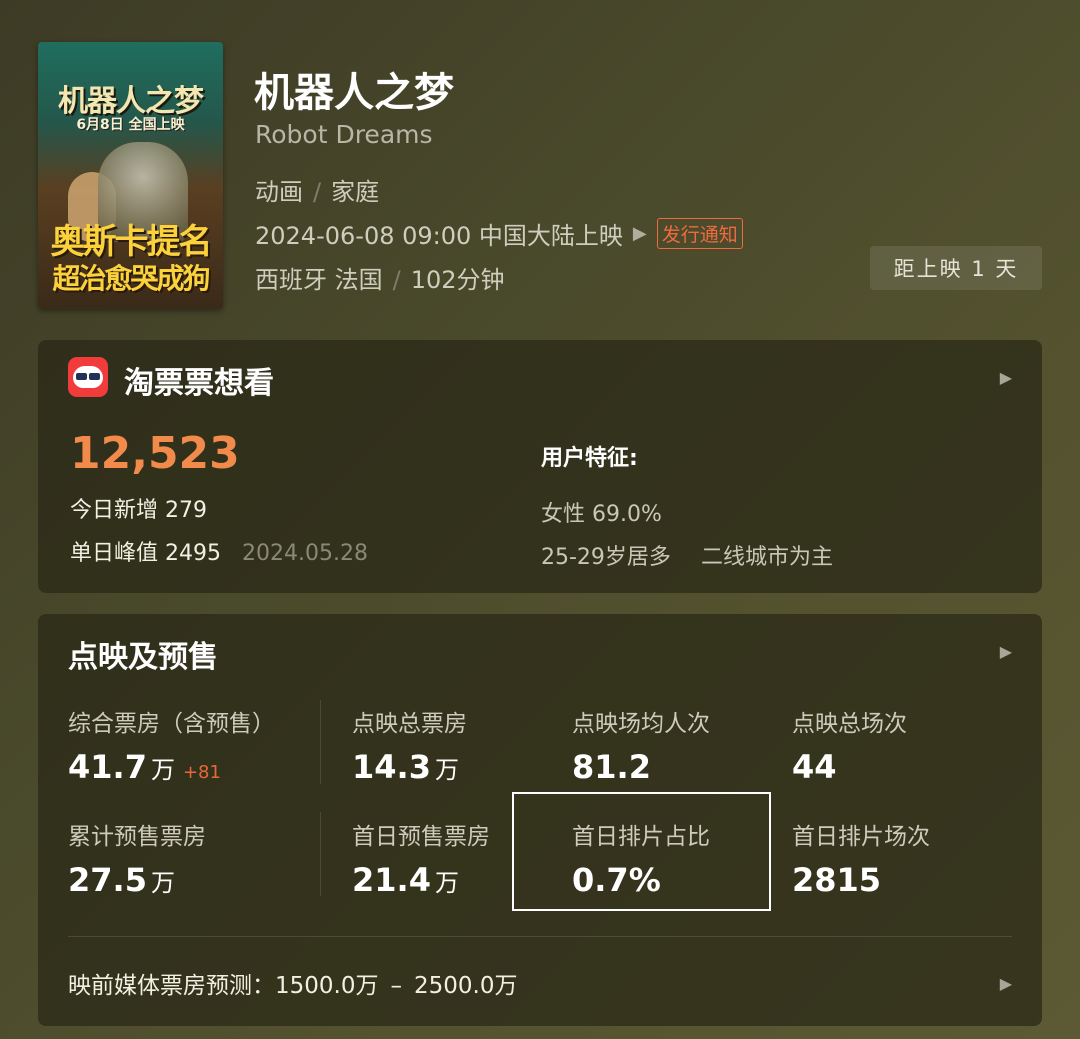 This screenshot has height=1039, width=1080. I want to click on app-icon-face, so click(88, 377).